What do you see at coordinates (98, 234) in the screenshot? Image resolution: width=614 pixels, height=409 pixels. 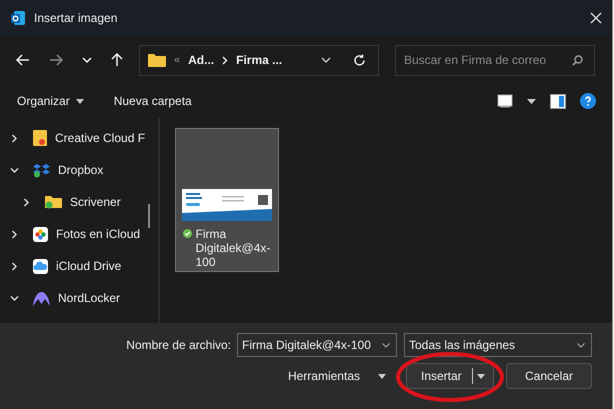 I see `sidebar-label: Fotos en iCloud` at bounding box center [98, 234].